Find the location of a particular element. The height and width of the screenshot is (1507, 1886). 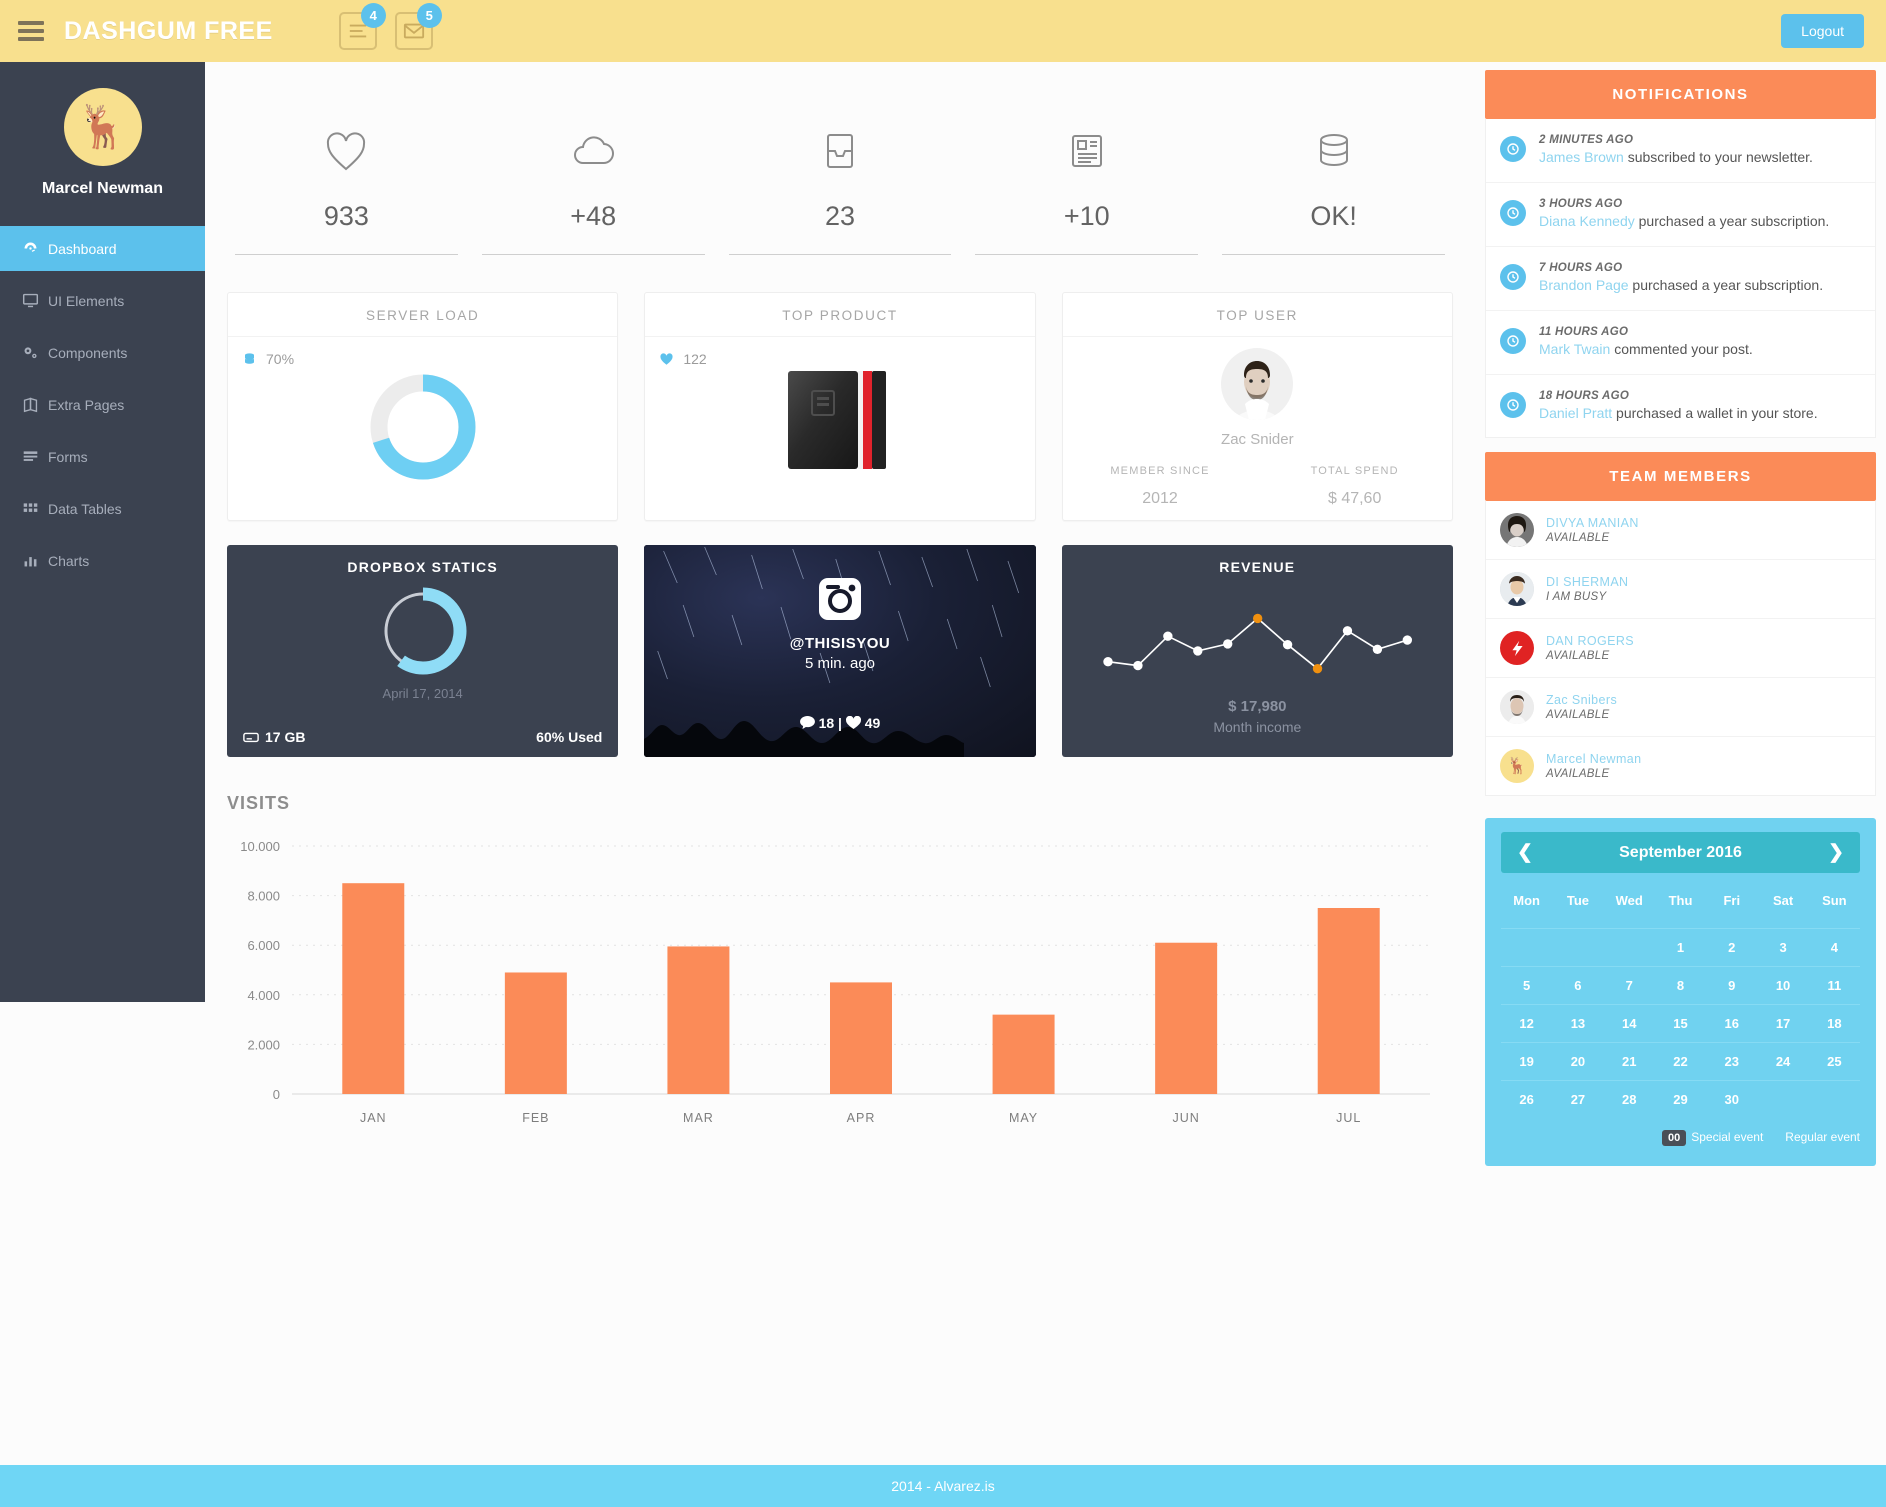

calendar-day: 27 is located at coordinates (1578, 1099).